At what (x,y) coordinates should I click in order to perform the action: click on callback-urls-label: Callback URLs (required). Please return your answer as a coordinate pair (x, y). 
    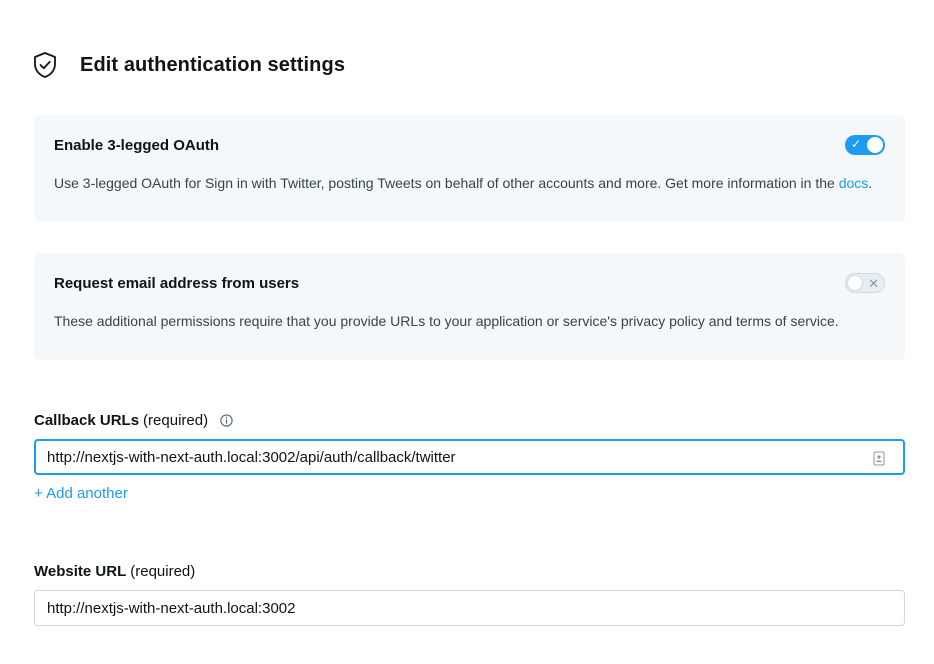
    Looking at the image, I should click on (133, 420).